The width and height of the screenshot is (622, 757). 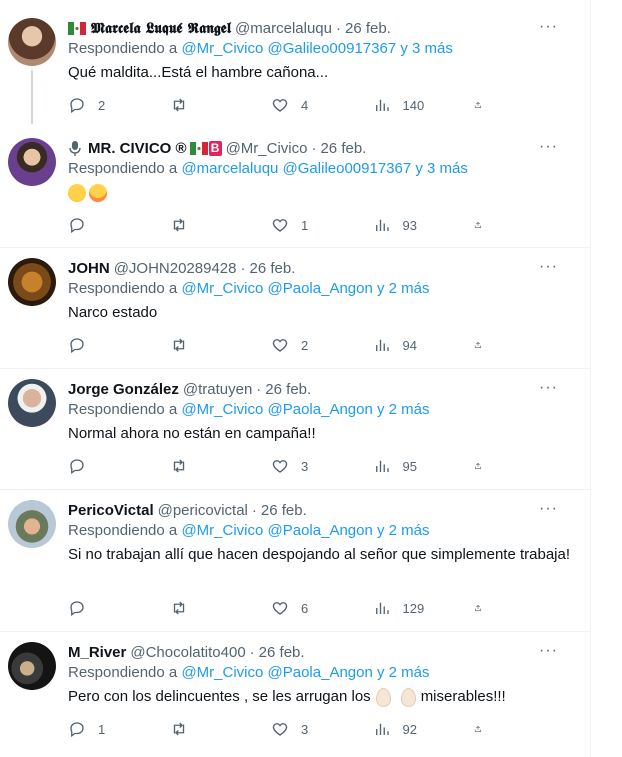 I want to click on views-button: 94, so click(x=413, y=345).